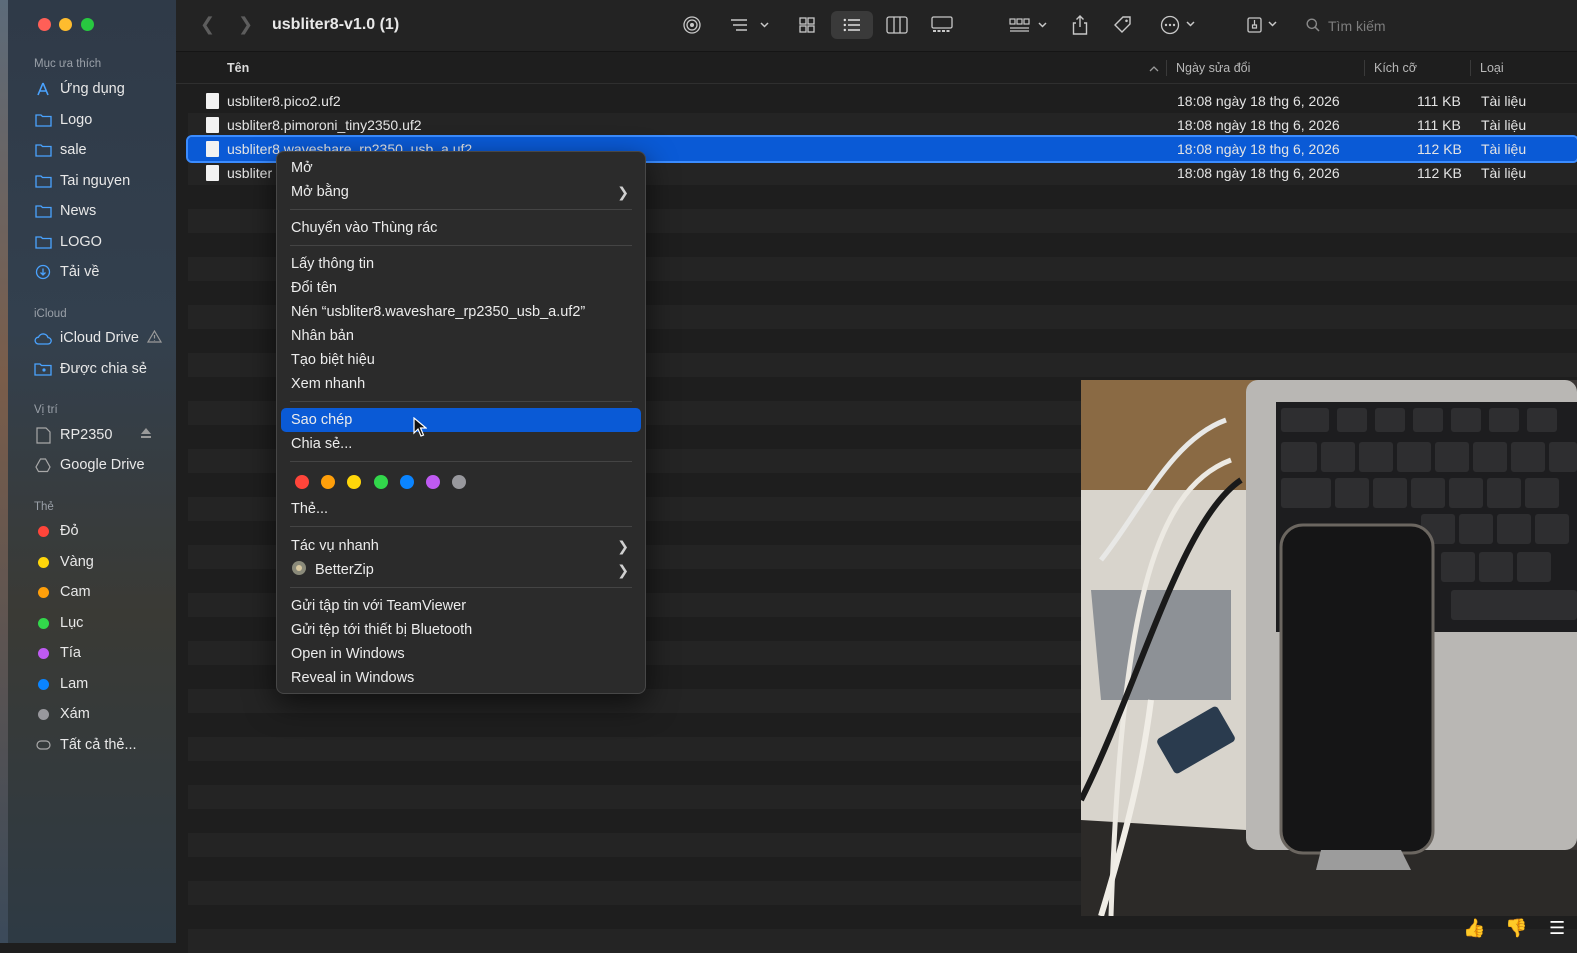 This screenshot has height=953, width=1577. Describe the element at coordinates (104, 272) in the screenshot. I see `sidebar-item-downloads: Tải về` at that location.